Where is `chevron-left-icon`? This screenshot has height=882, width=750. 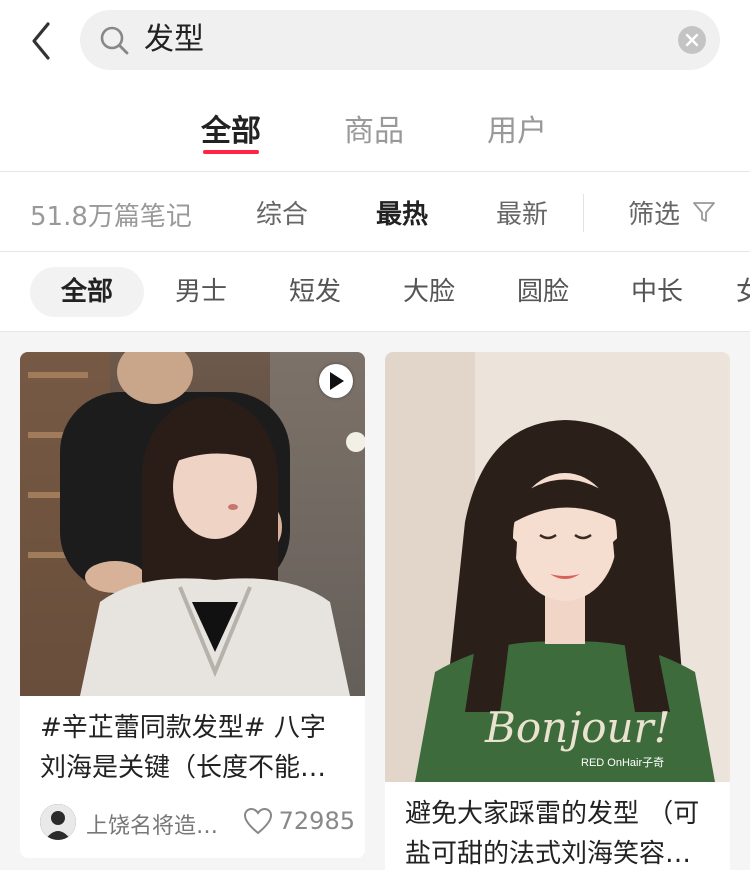
chevron-left-icon is located at coordinates (41, 41).